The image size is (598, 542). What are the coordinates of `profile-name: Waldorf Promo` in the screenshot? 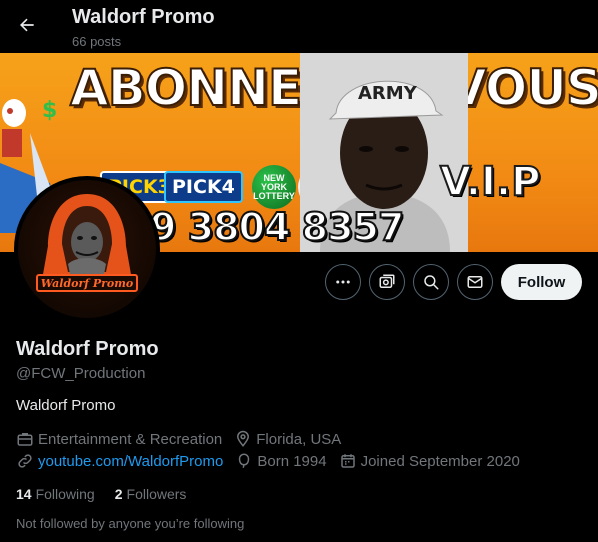 It's located at (87, 349).